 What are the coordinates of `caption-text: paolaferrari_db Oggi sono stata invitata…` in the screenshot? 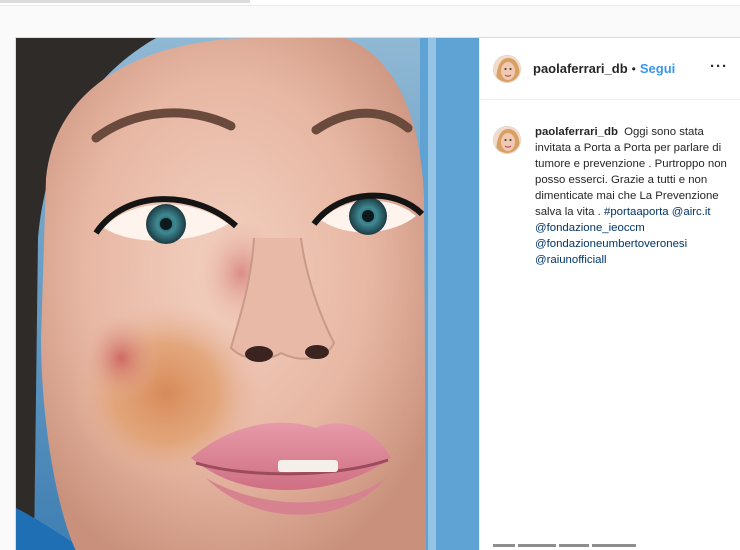 It's located at (634, 196).